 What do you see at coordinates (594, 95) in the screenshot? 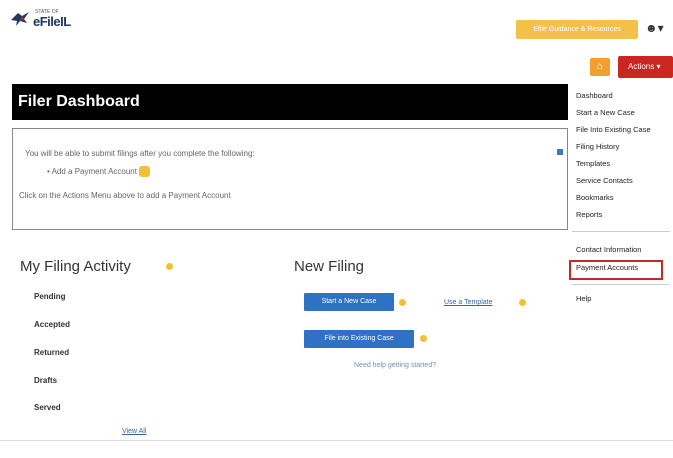
I see `menu-item-dashboard: Dashboard` at bounding box center [594, 95].